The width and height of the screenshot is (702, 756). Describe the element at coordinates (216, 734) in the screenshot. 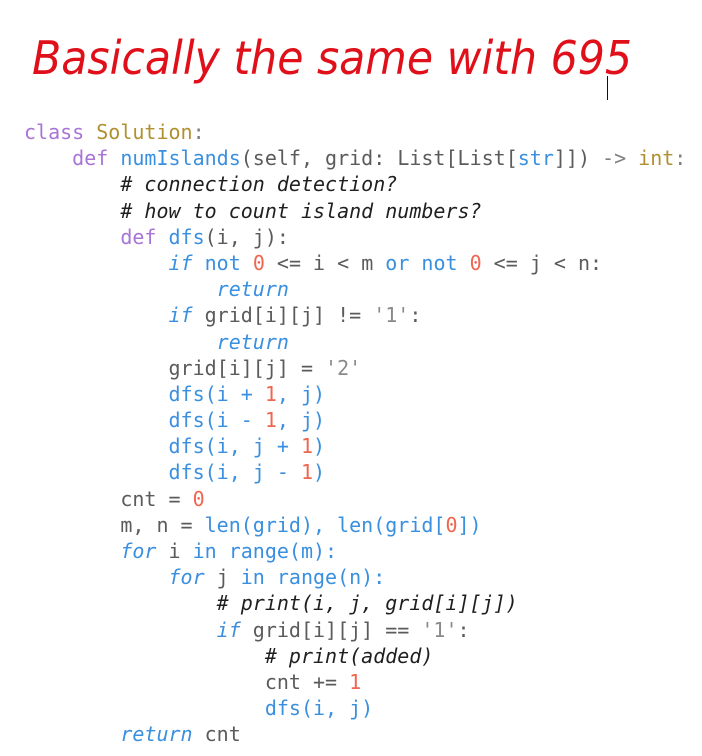

I see `code-token: cnt` at that location.